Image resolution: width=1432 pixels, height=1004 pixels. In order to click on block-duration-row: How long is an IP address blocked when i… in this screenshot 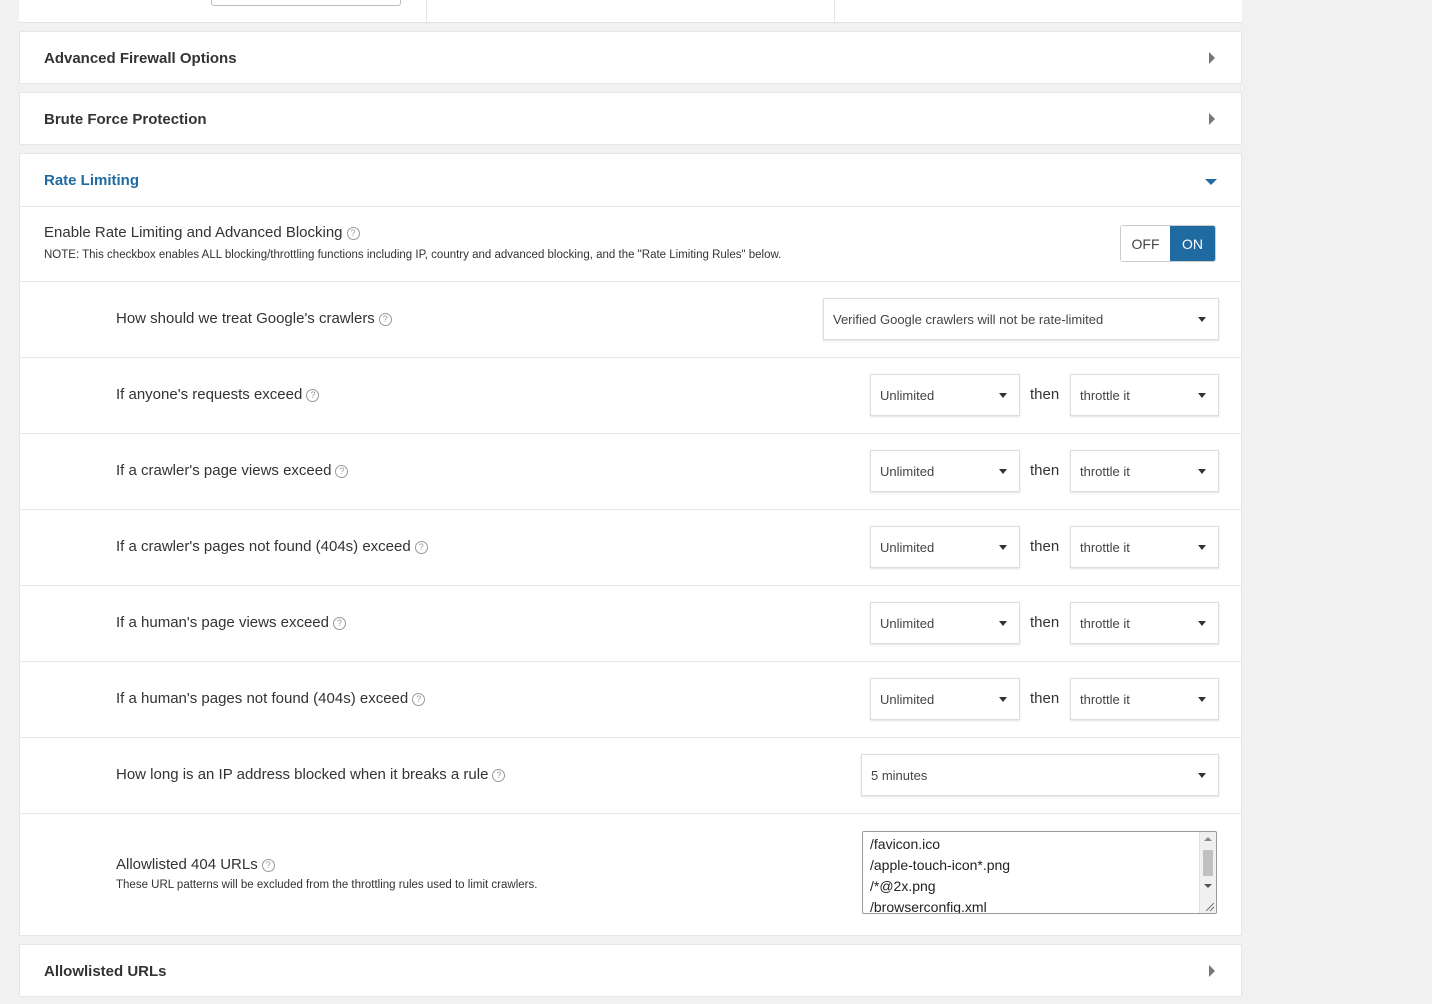, I will do `click(630, 775)`.